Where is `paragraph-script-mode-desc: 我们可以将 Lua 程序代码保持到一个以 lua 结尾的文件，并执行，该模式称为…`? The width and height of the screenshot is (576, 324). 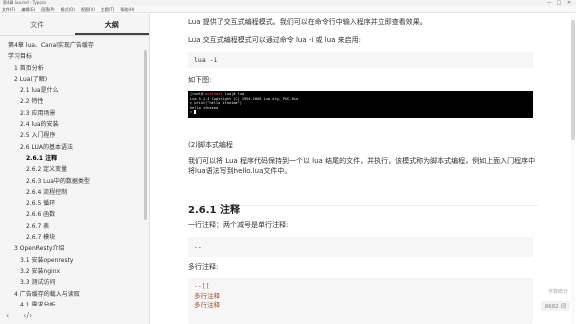 paragraph-script-mode-desc: 我们可以将 Lua 程序代码保持到一个以 lua 结尾的文件，并执行，该模式称为… is located at coordinates (363, 166).